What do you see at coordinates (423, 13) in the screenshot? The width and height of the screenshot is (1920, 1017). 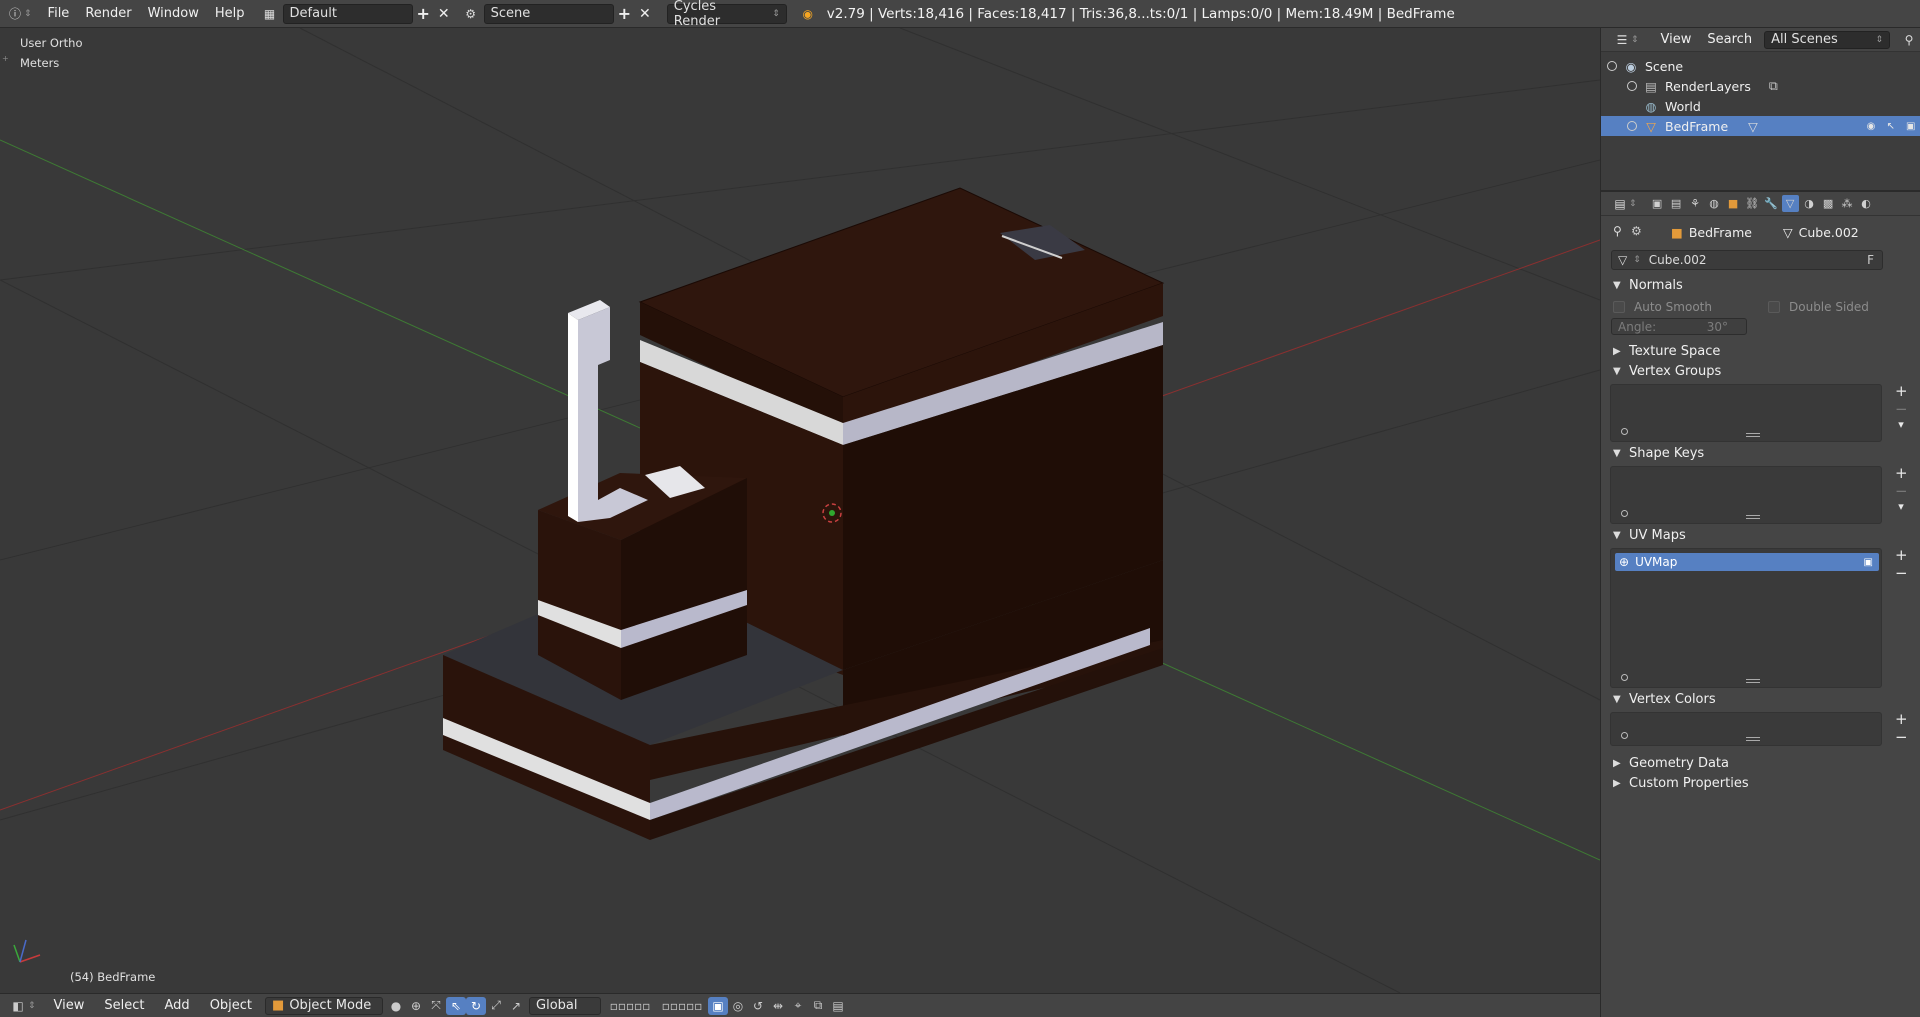 I see `add-layout-button: +` at bounding box center [423, 13].